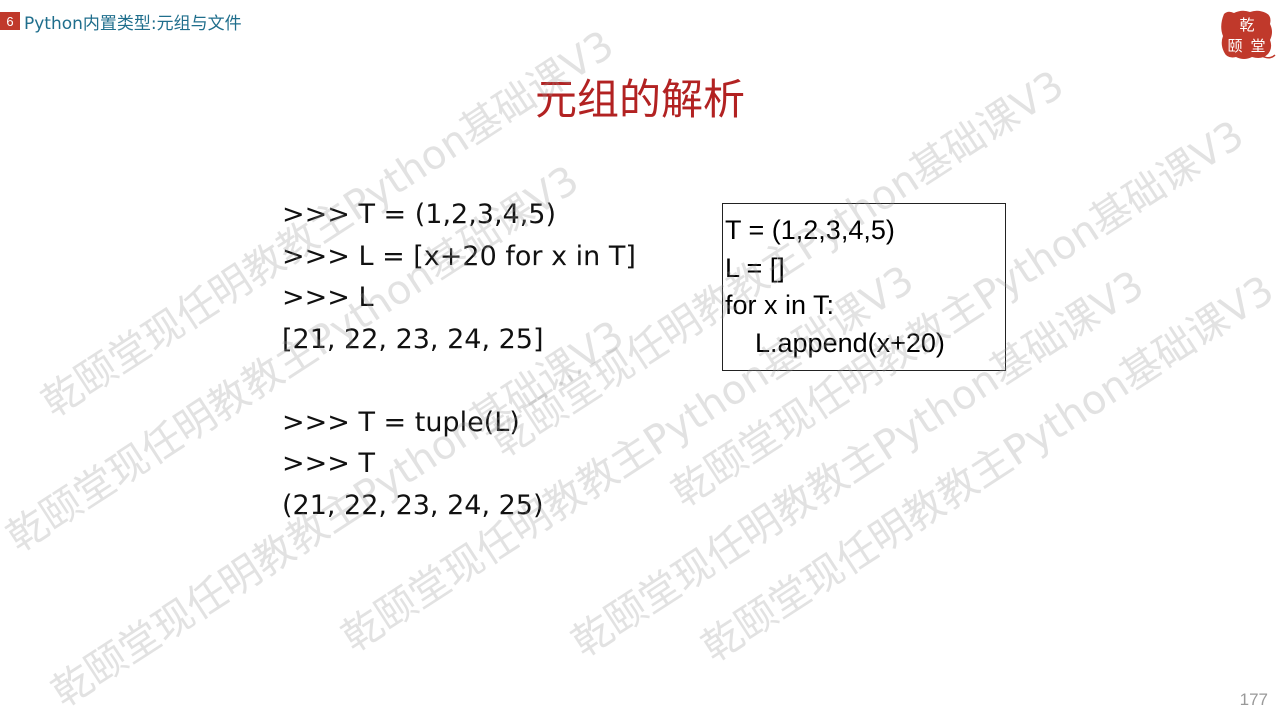  Describe the element at coordinates (1234, 46) in the screenshot. I see `logo-char-2: 颐` at that location.